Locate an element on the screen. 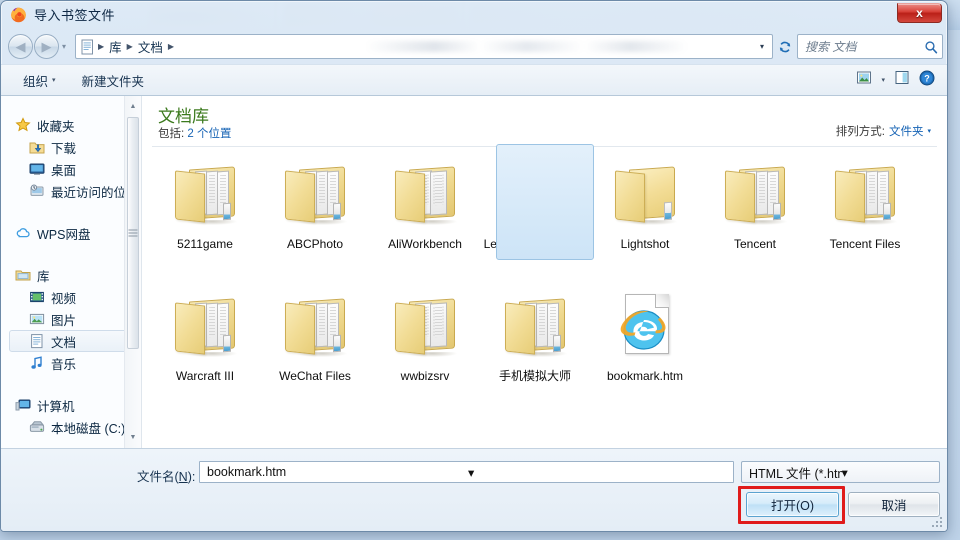  filetype-select: HTML 文件 (*.html;*.htm;*.sht ▾ is located at coordinates (840, 472).